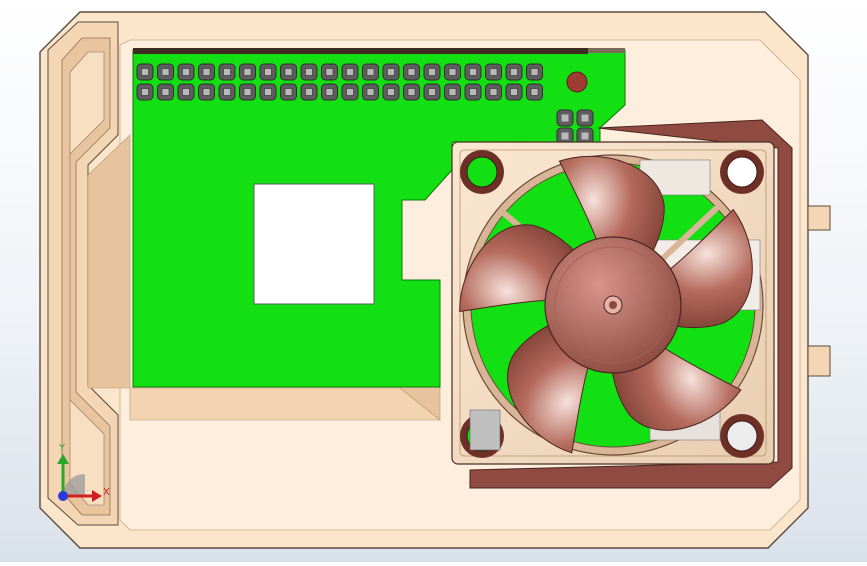  I want to click on axis-x-label: X, so click(106, 492).